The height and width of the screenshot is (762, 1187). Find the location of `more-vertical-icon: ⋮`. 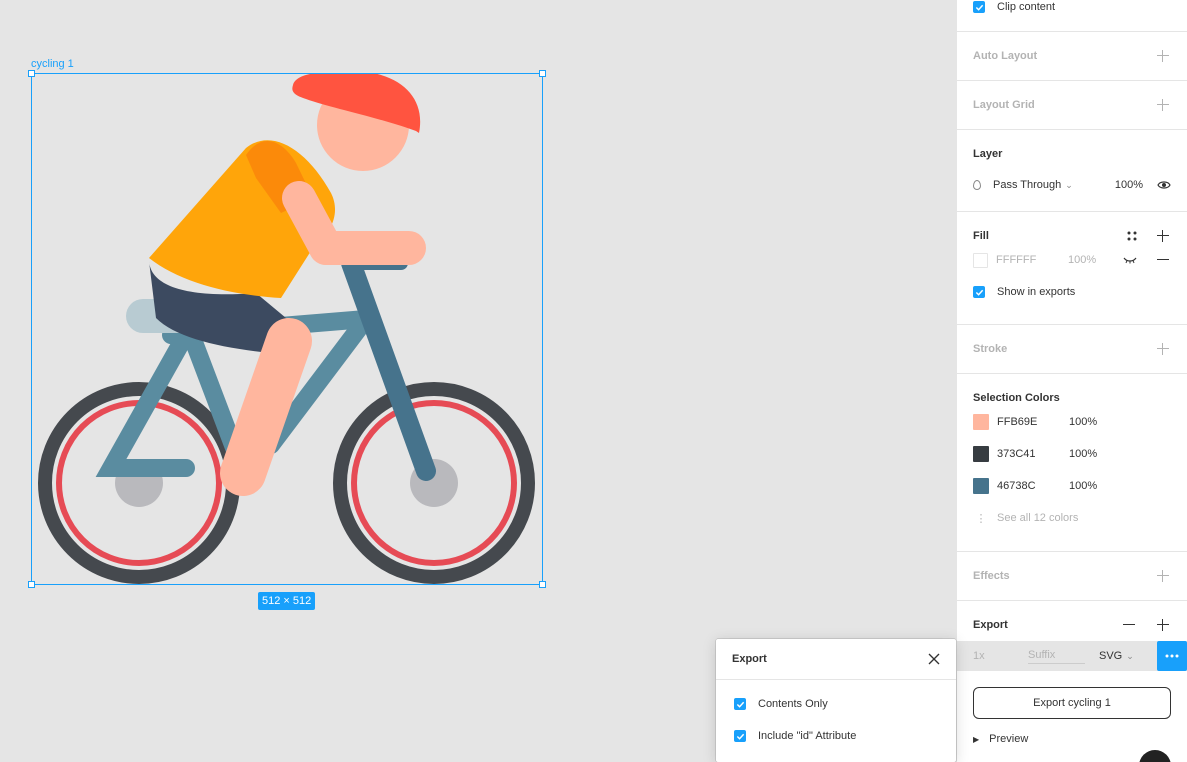

more-vertical-icon: ⋮ is located at coordinates (981, 518).